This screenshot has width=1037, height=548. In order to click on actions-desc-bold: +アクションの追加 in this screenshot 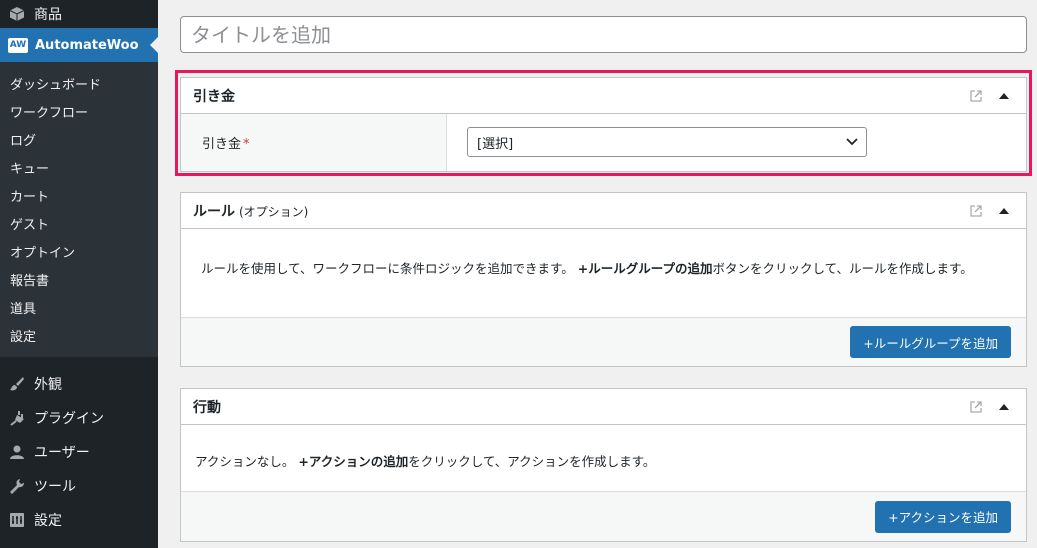, I will do `click(353, 461)`.